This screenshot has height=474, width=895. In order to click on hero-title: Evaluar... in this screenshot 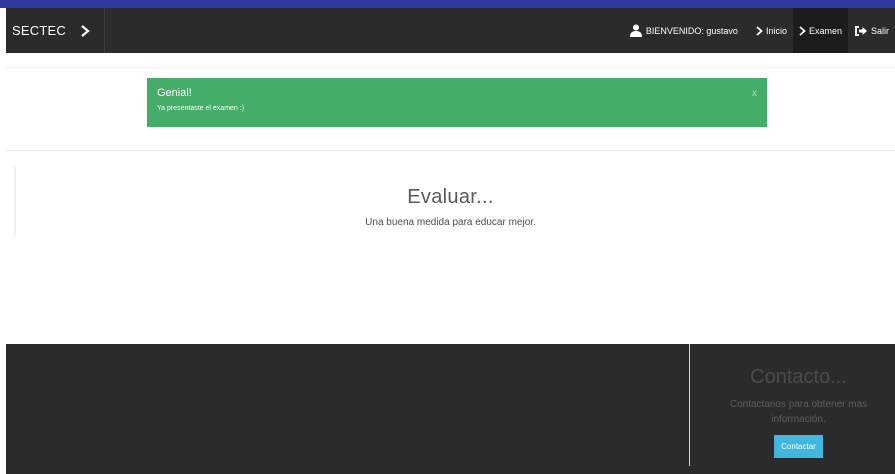, I will do `click(450, 197)`.